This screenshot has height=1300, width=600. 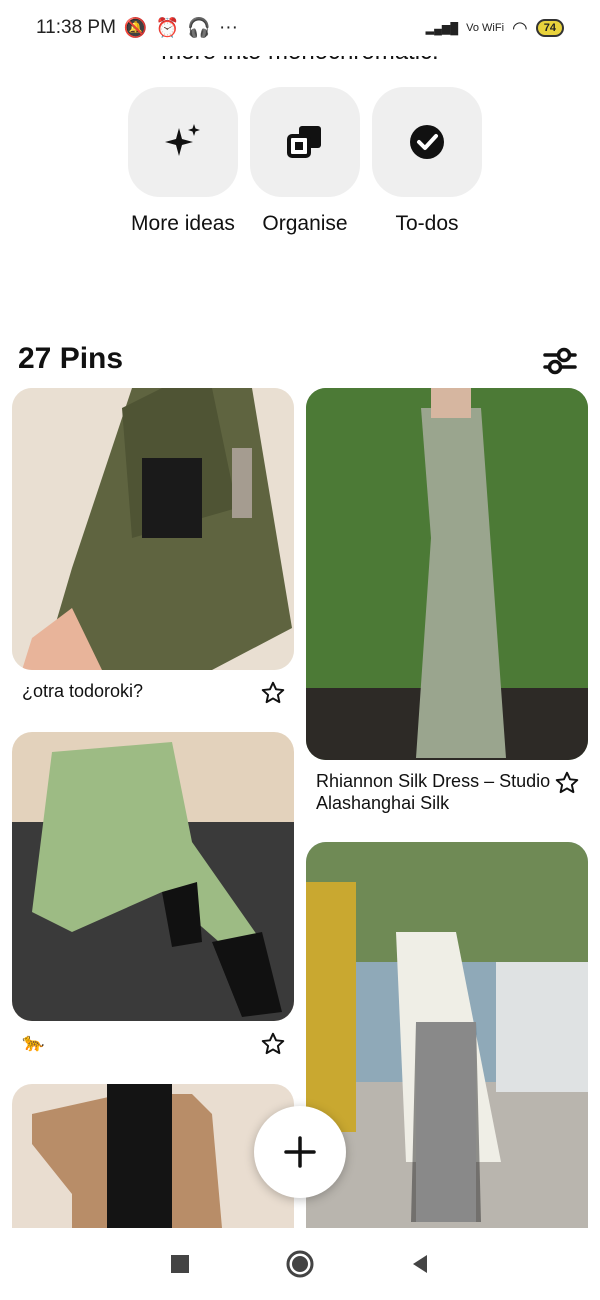 I want to click on network-label: Vo WiFi, so click(x=485, y=28).